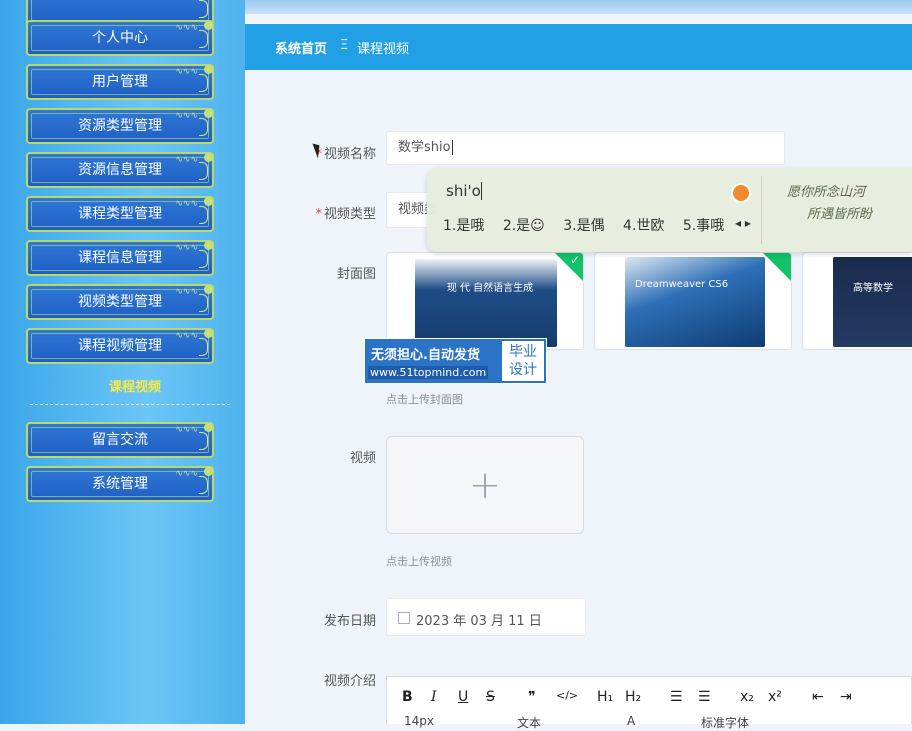 The width and height of the screenshot is (912, 731). Describe the element at coordinates (633, 697) in the screenshot. I see `heading2-icon: H₂` at that location.